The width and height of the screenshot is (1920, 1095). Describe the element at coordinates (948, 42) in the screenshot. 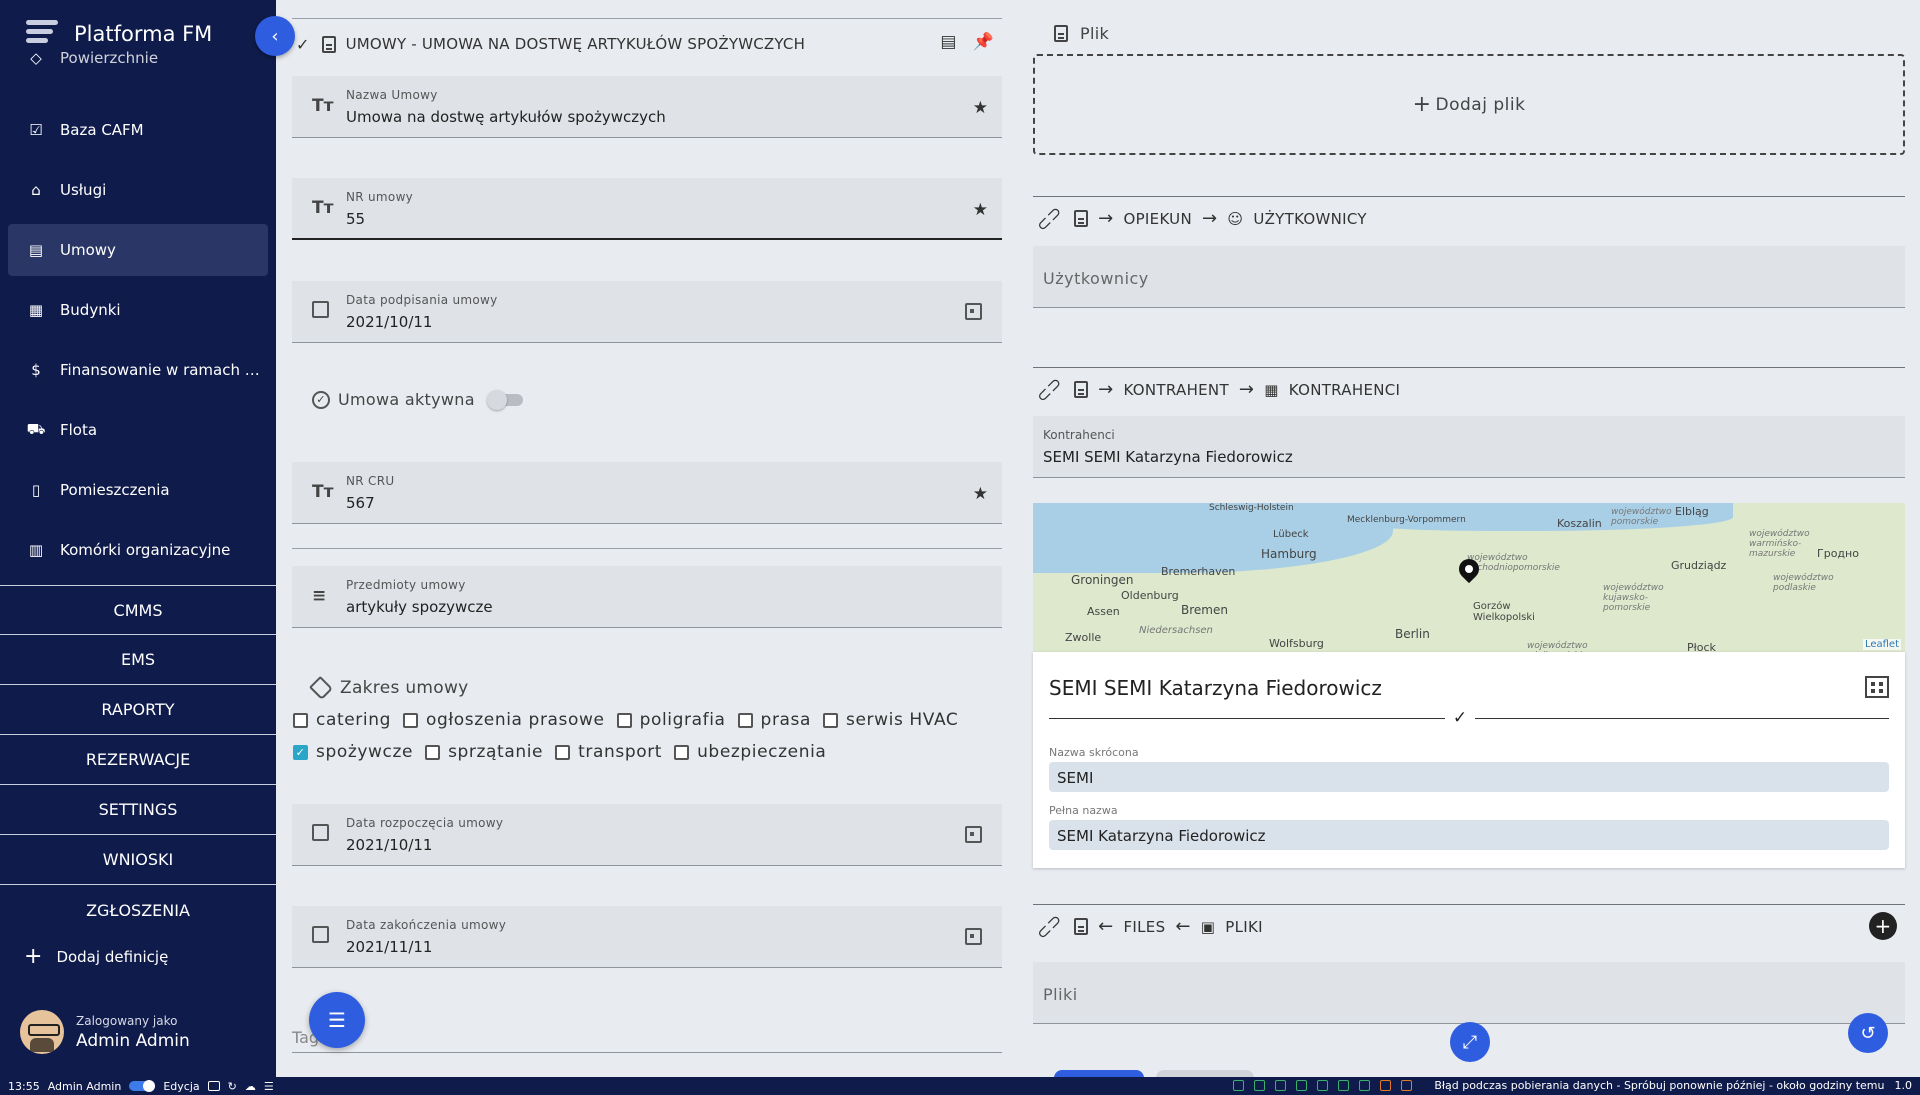

I see `receipt-icon: ▤` at that location.